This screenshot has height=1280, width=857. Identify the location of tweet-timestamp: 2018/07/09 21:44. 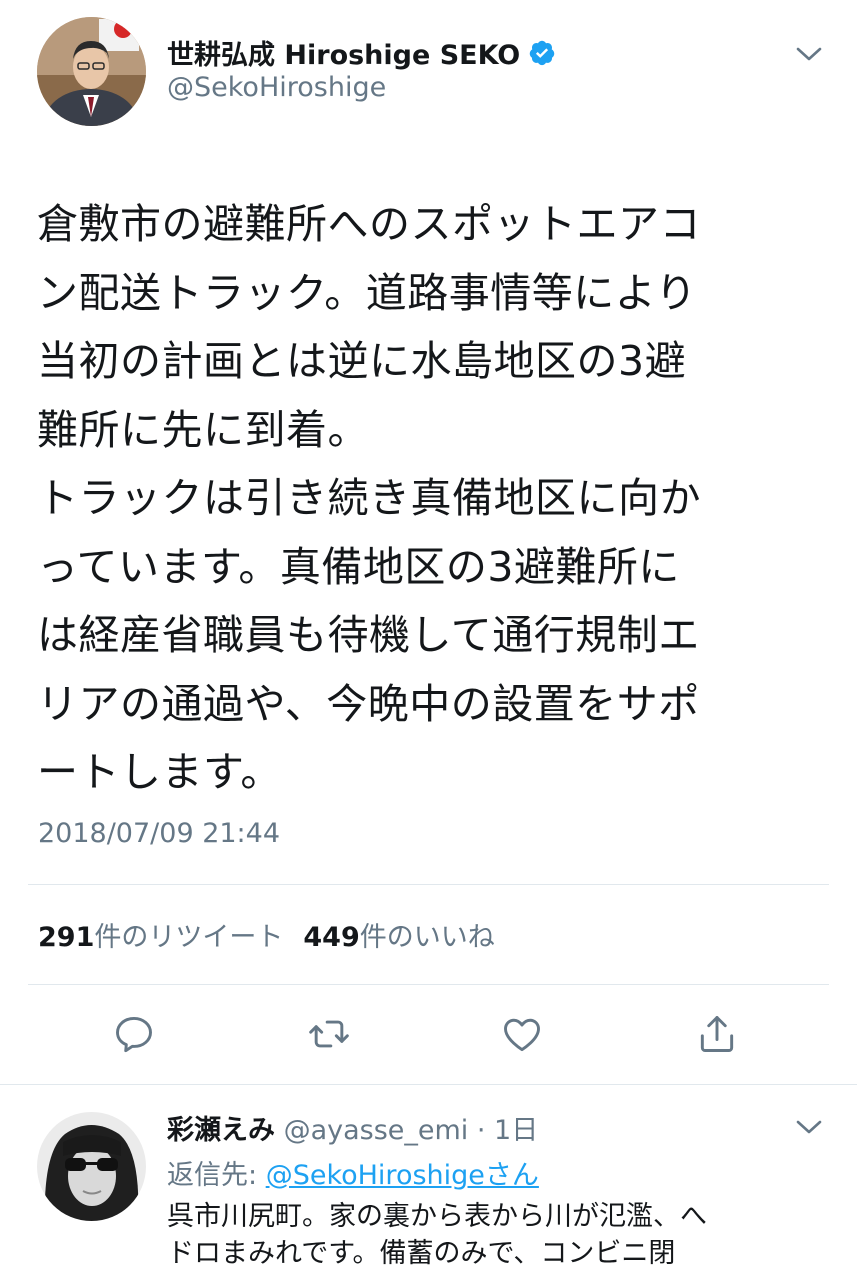
(159, 833).